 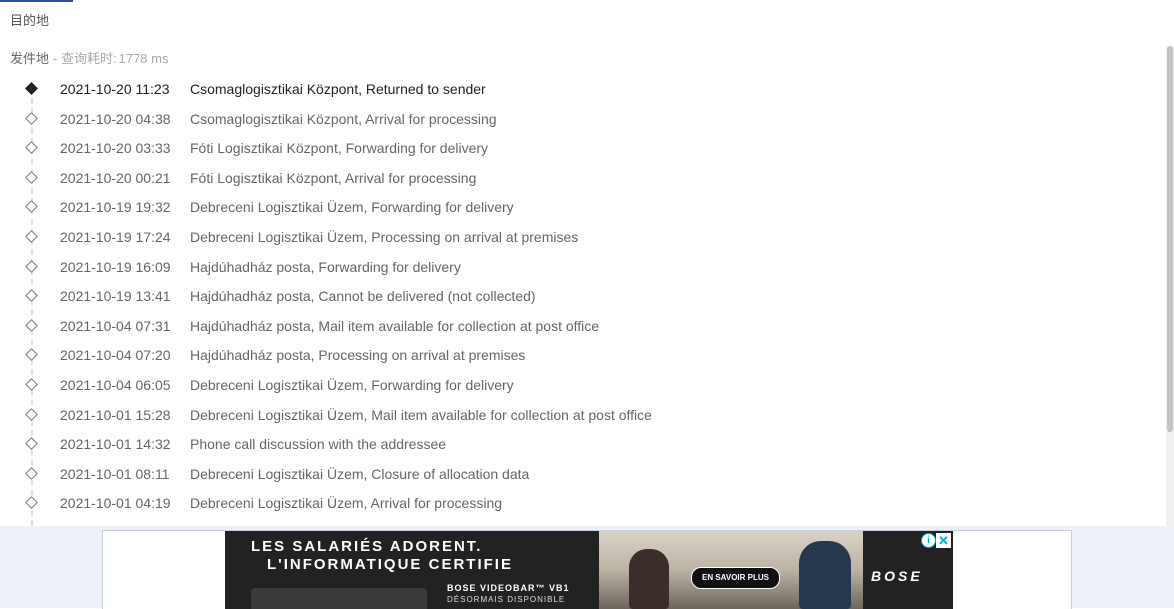 I want to click on event-time: 2021-10-04 07:20, so click(x=115, y=355).